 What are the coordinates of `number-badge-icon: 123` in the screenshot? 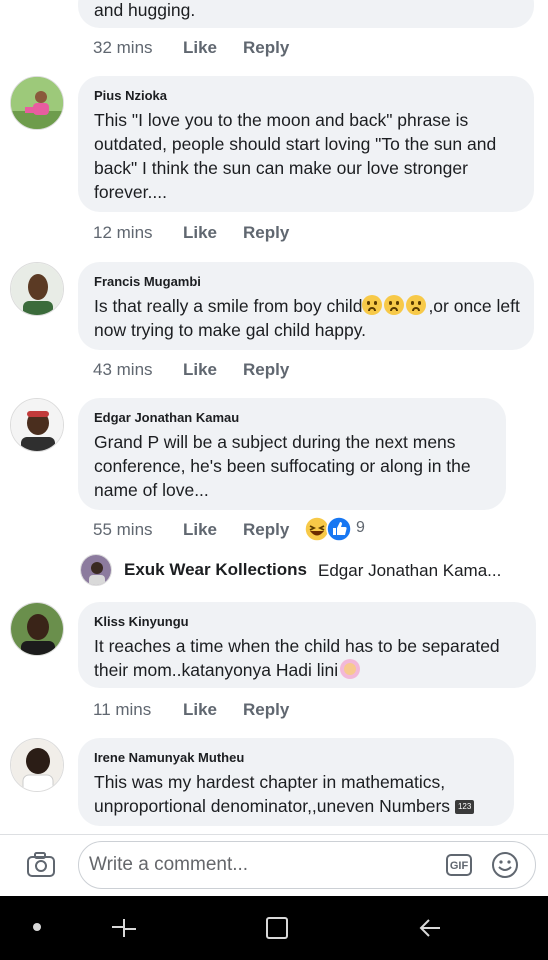 It's located at (464, 807).